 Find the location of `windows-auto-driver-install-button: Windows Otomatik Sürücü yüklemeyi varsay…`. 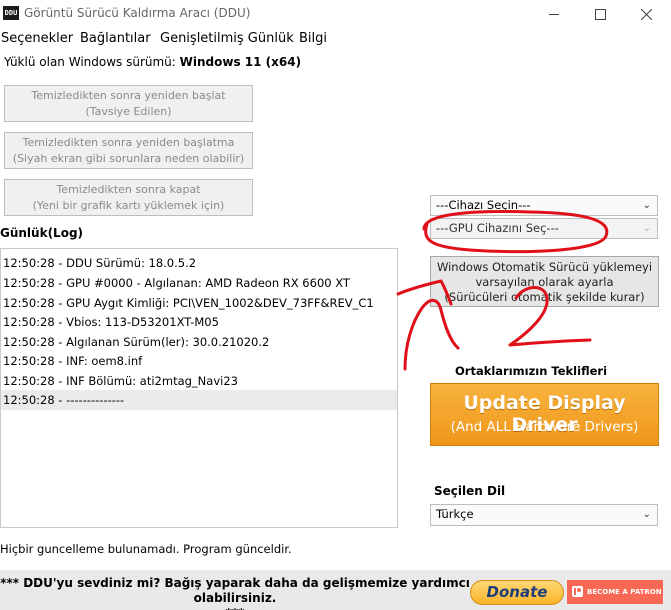

windows-auto-driver-install-button: Windows Otomatik Sürücü yüklemeyi varsay… is located at coordinates (544, 281).